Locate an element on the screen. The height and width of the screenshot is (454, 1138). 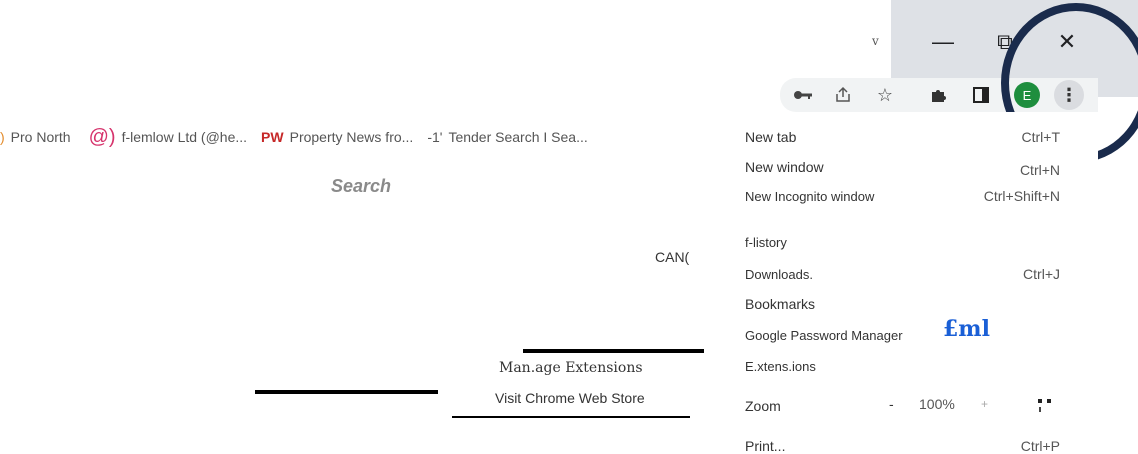
shortcut-downloads: Ctrl+J is located at coordinates (1041, 274).